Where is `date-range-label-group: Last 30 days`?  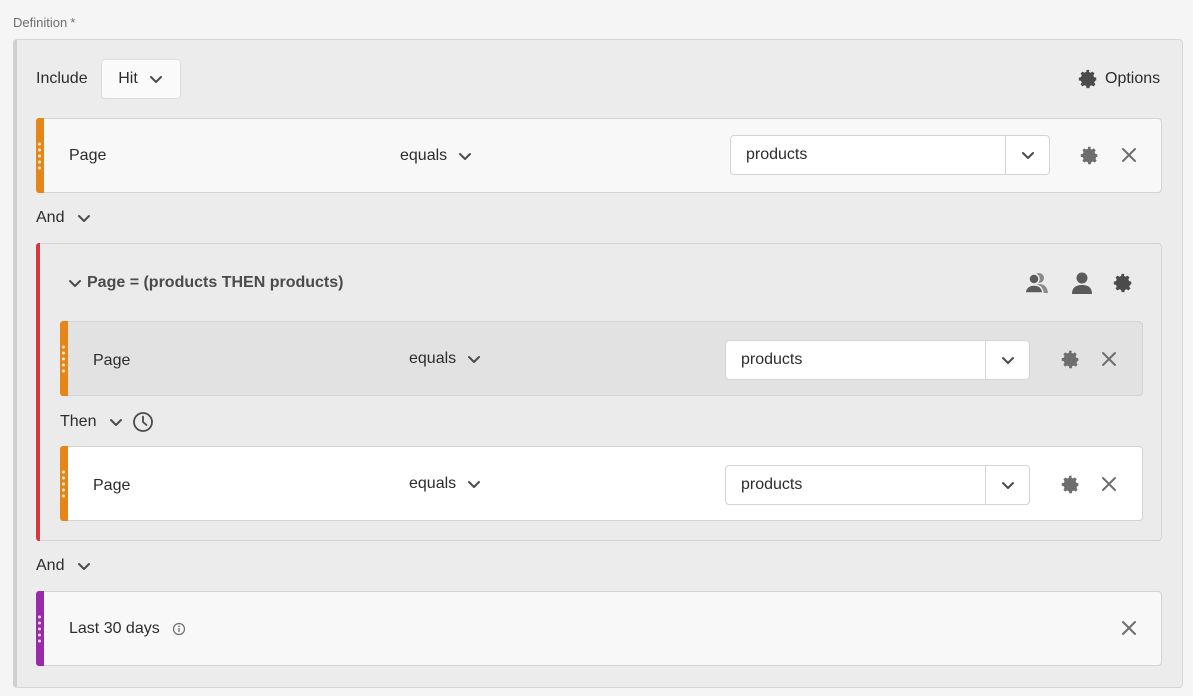
date-range-label-group: Last 30 days is located at coordinates (127, 629).